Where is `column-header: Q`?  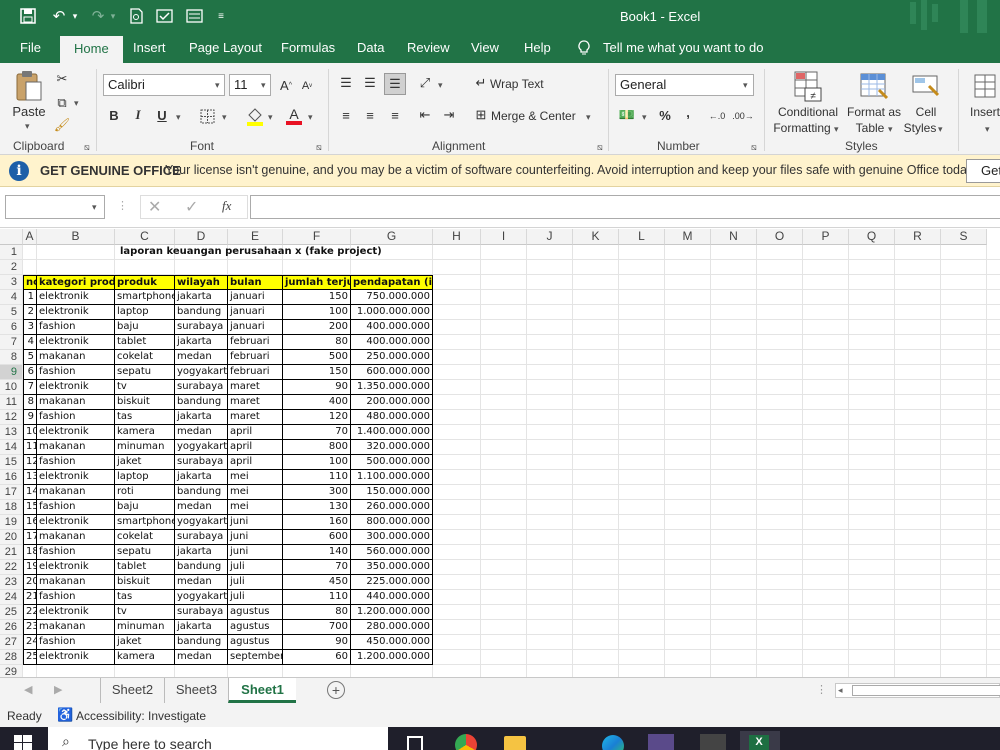
column-header: Q is located at coordinates (872, 237).